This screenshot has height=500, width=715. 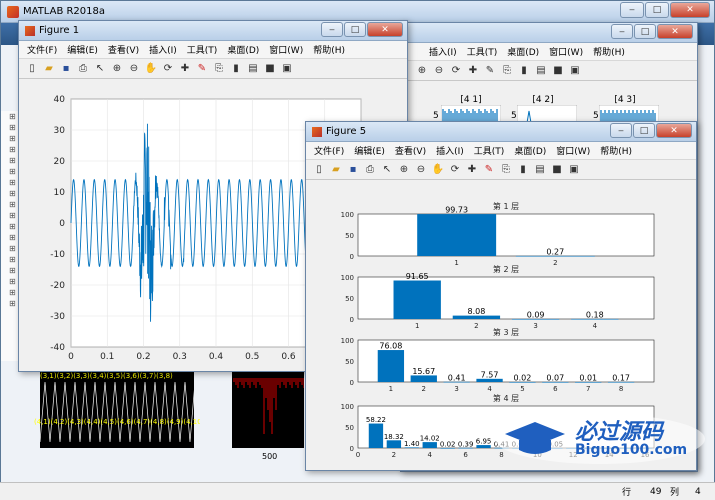 What do you see at coordinates (622, 31) in the screenshot?
I see `bg-minimize-button: ‒` at bounding box center [622, 31].